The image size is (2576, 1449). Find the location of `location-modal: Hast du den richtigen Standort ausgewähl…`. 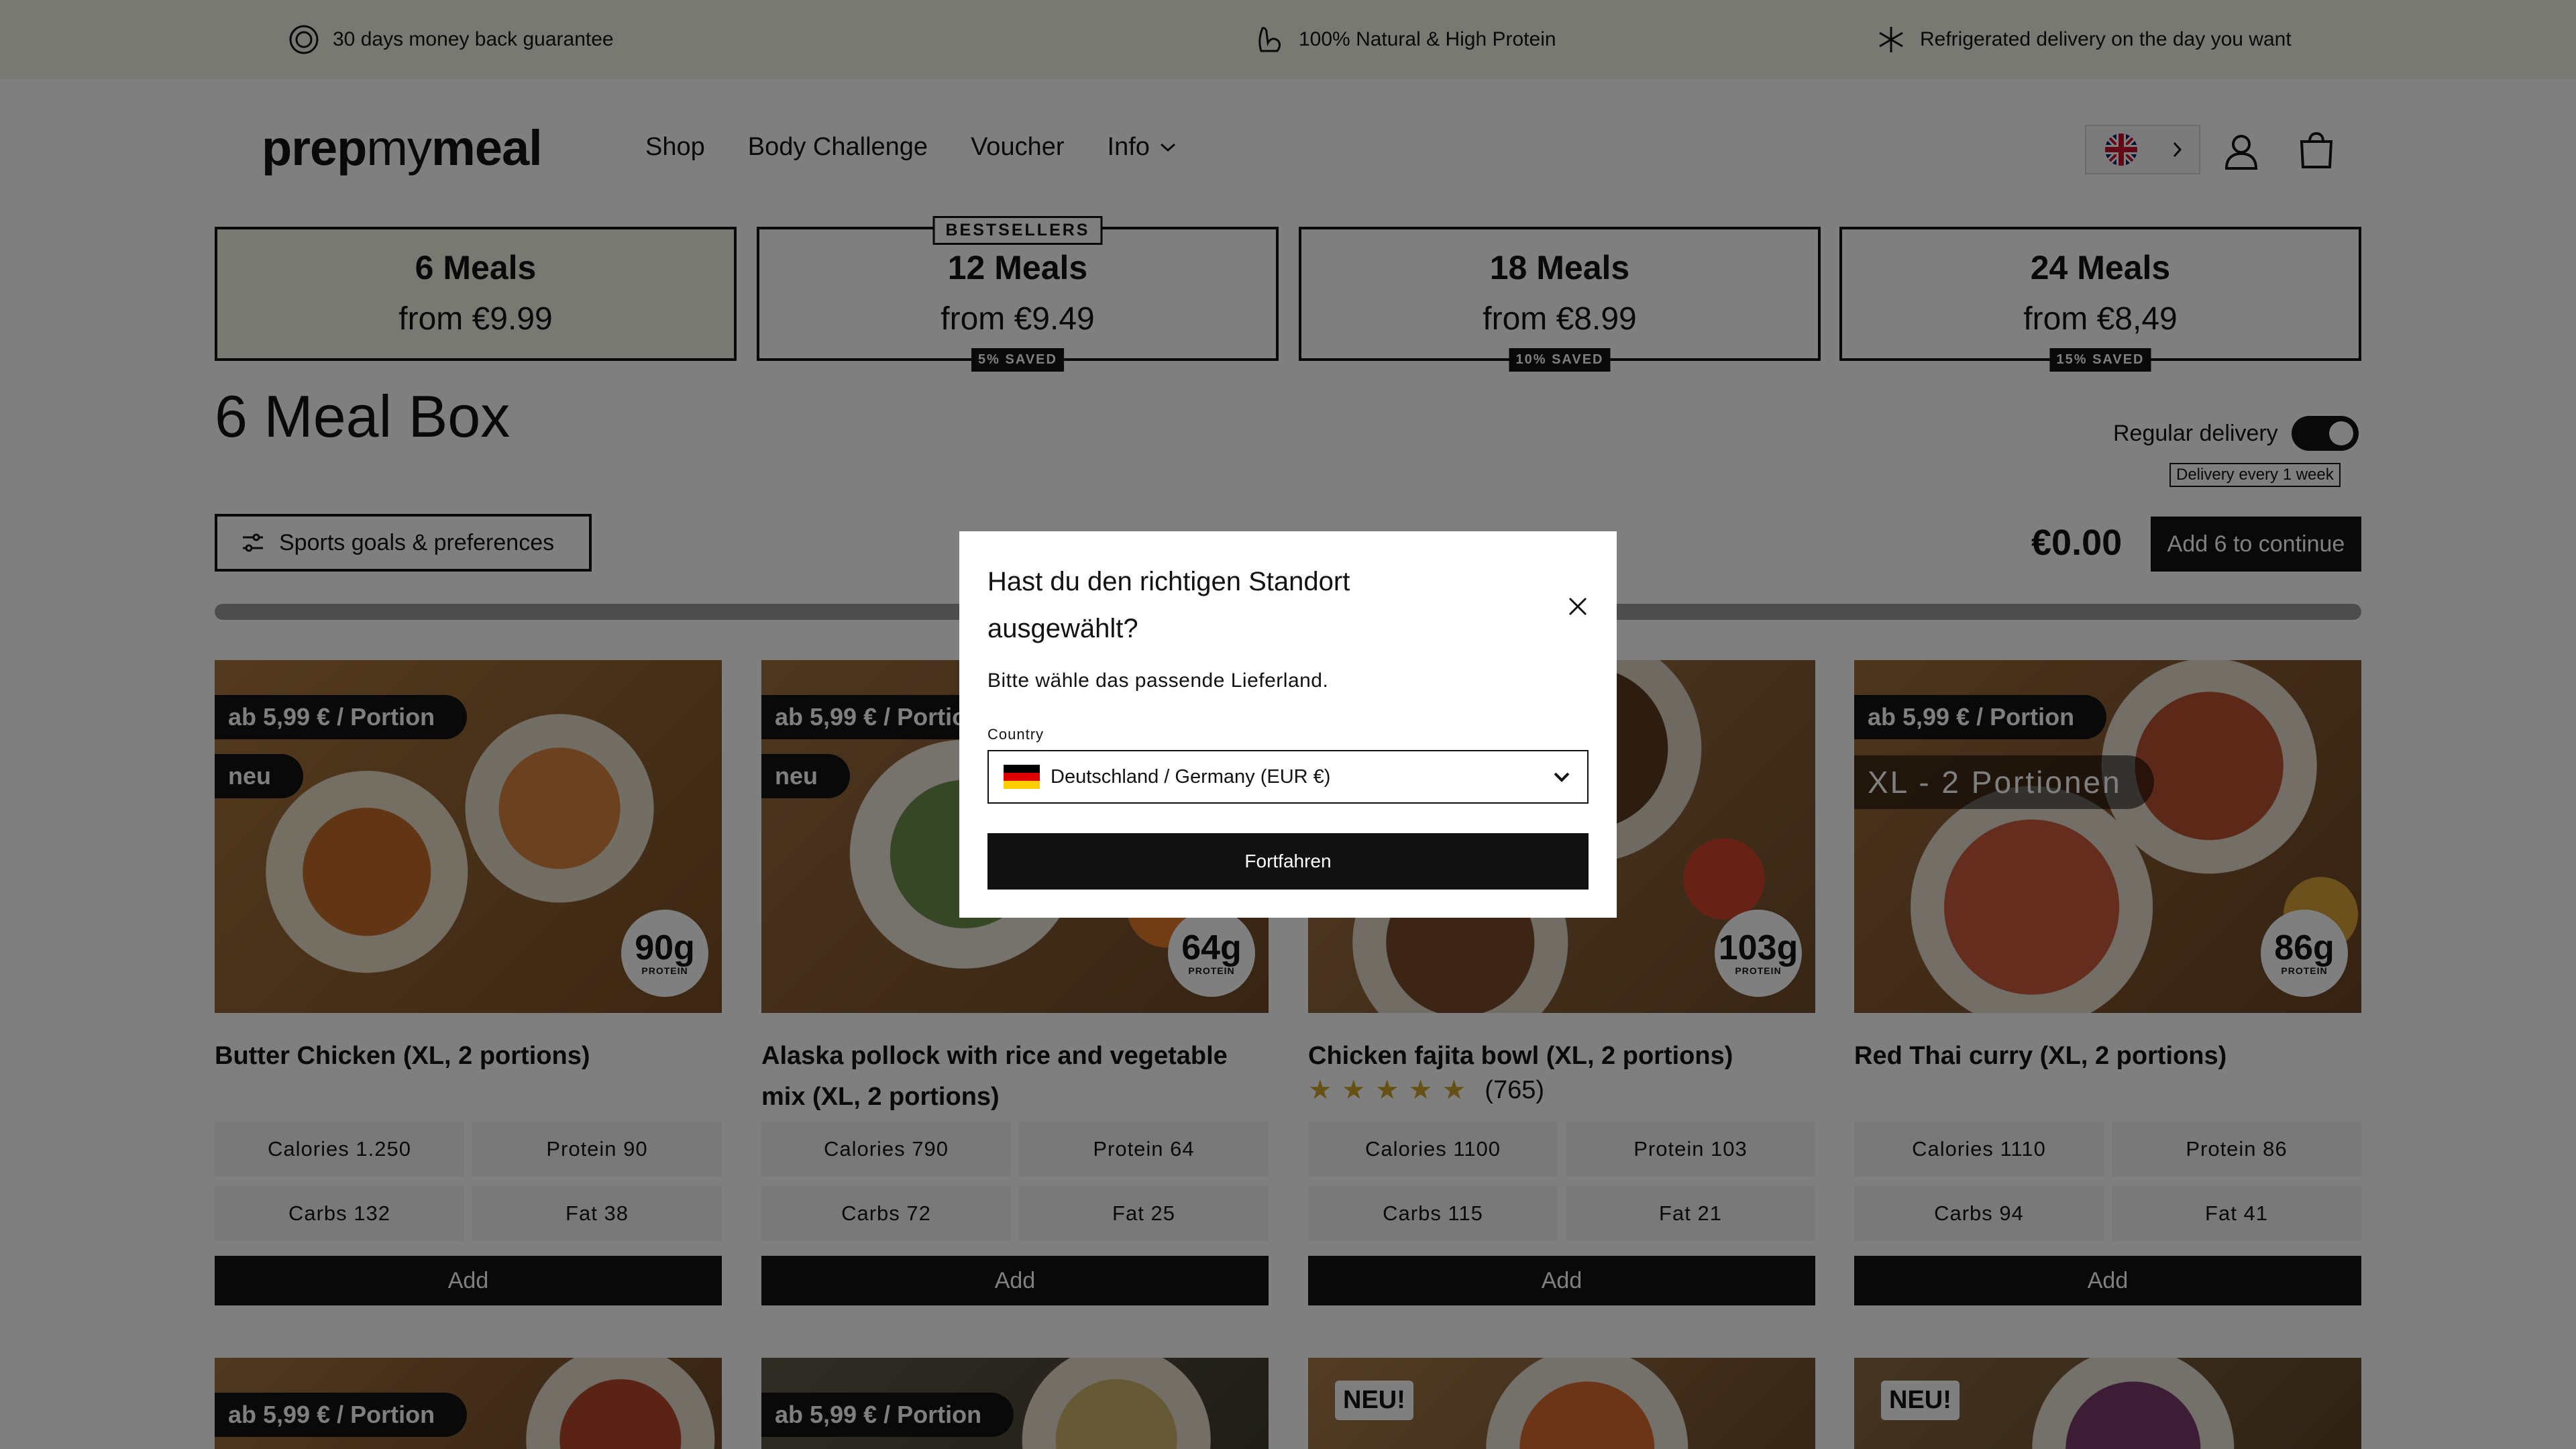

location-modal: Hast du den richtigen Standort ausgewähl… is located at coordinates (1288, 724).